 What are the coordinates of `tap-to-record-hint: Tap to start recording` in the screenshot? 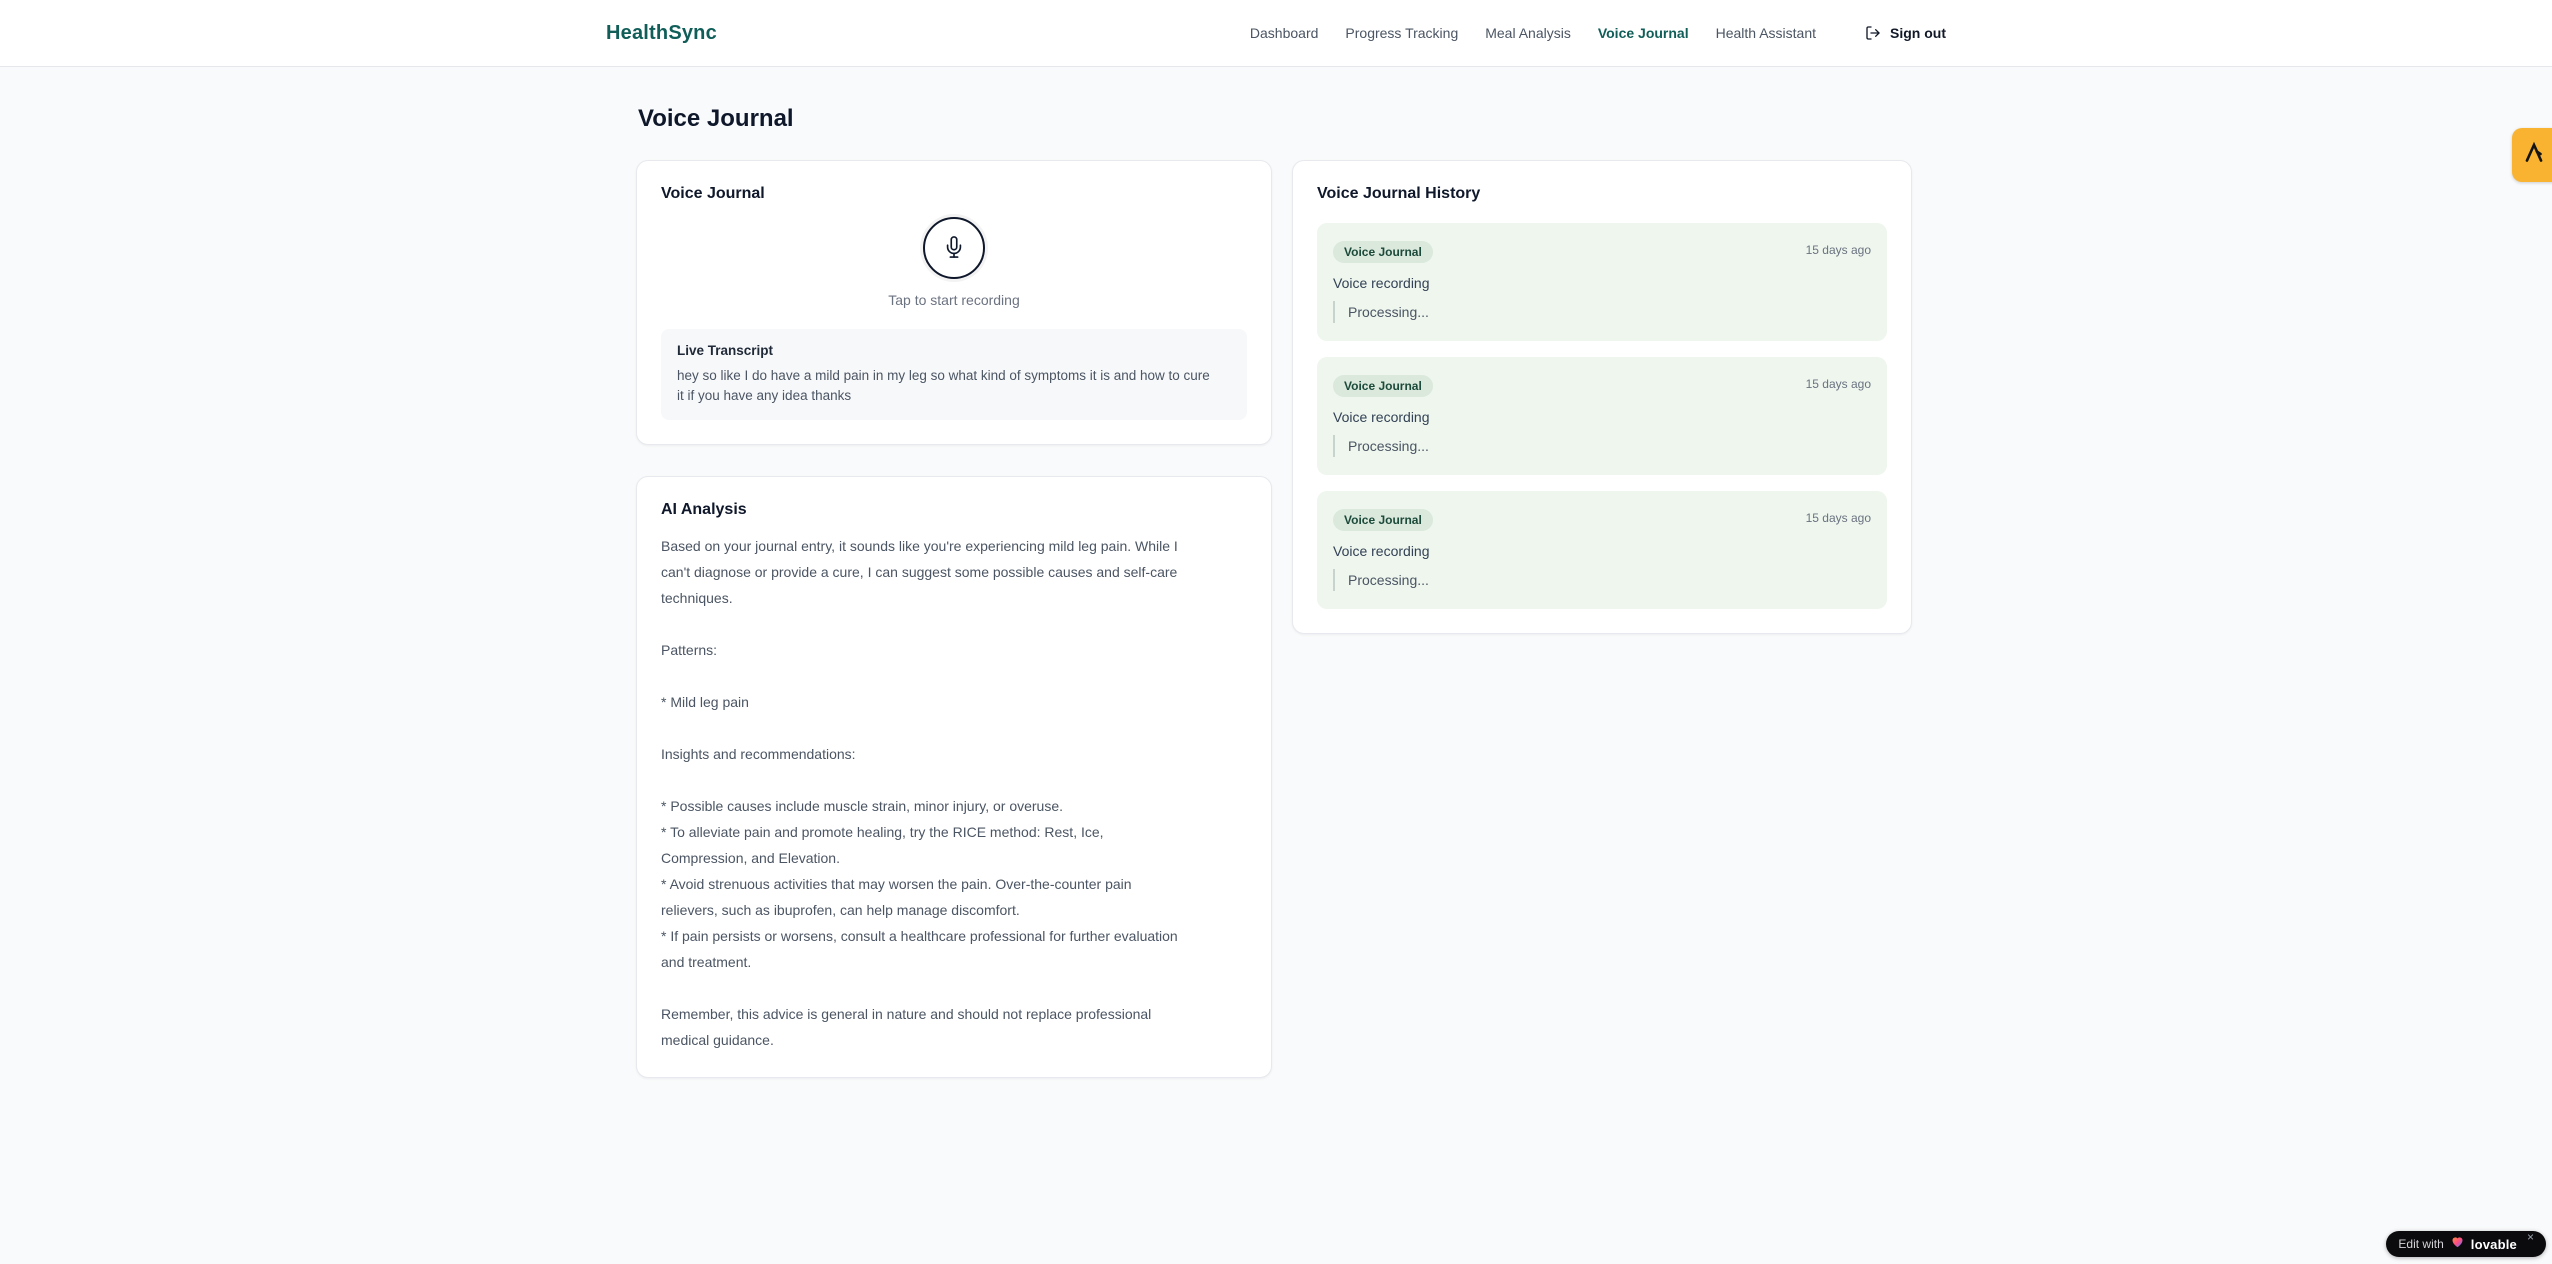 It's located at (954, 300).